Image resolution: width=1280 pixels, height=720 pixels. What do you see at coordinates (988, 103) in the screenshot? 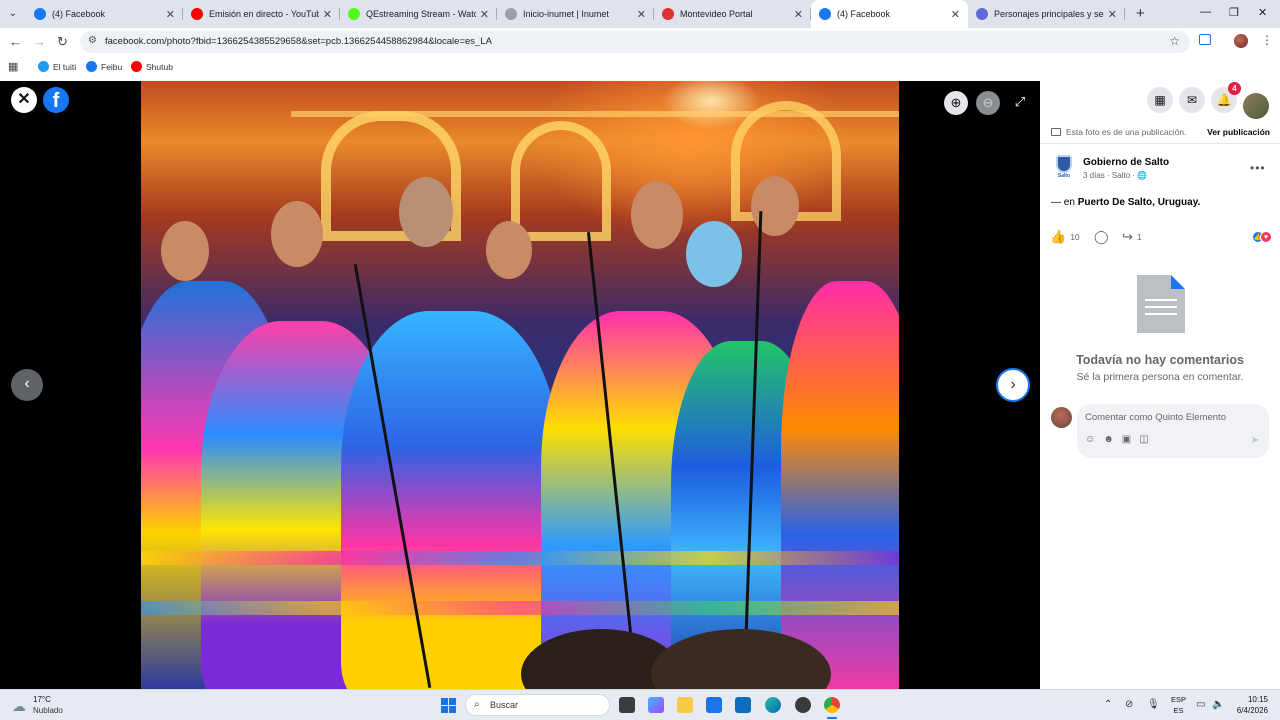
I see `zoom-out-button: ⊖` at bounding box center [988, 103].